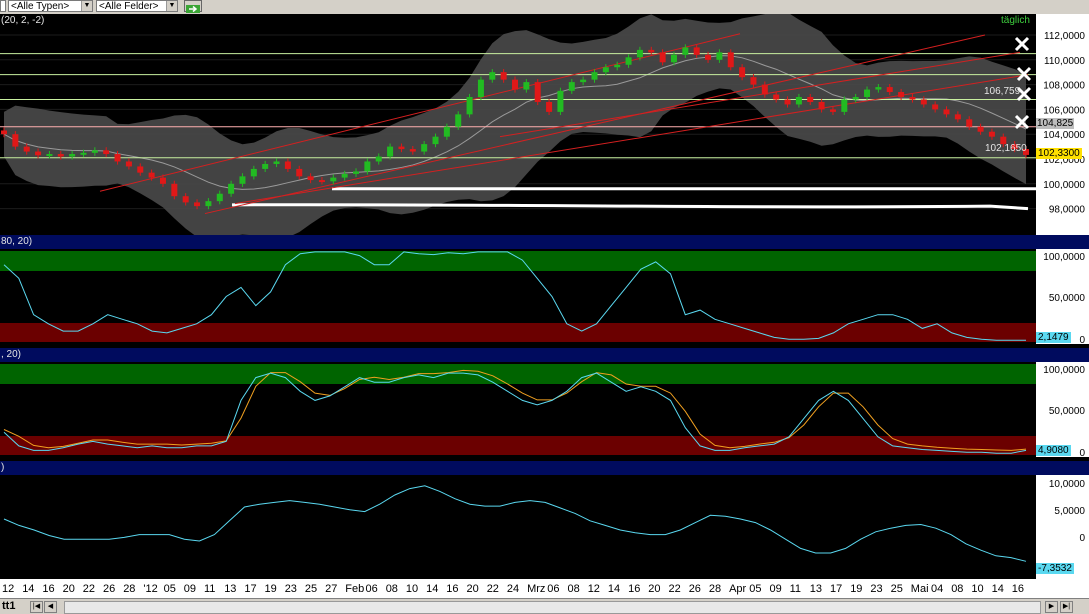  Describe the element at coordinates (1053, 337) in the screenshot. I see `osc1-value-tag: 2,1479` at that location.